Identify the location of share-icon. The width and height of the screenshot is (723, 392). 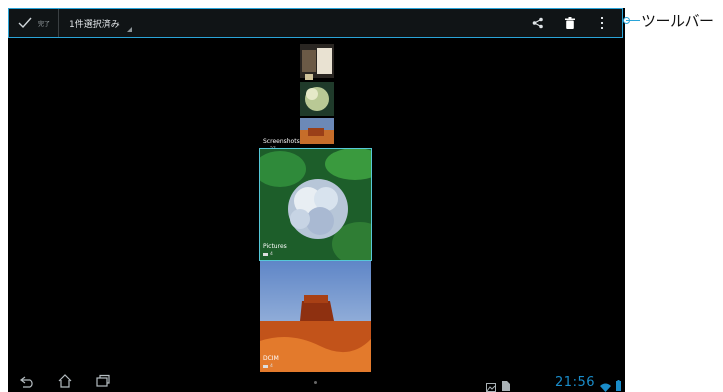
(538, 23).